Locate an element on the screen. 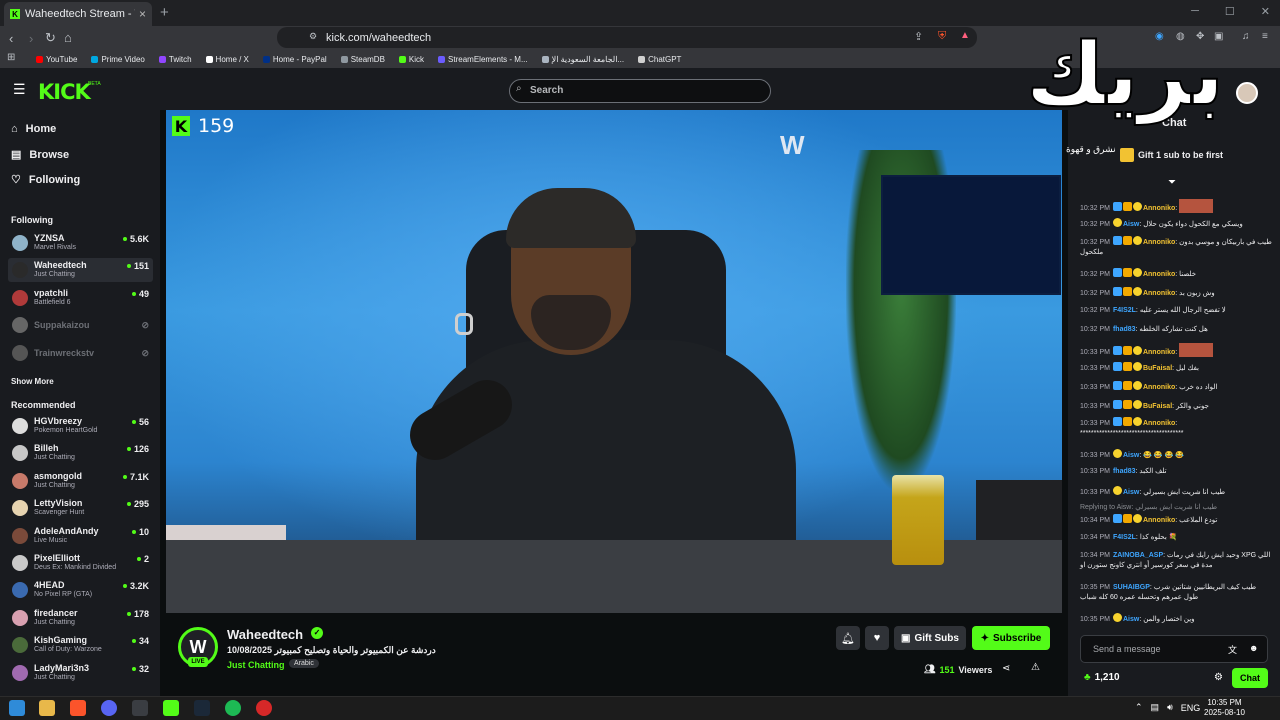 This screenshot has height=720, width=1280. bookmark-item: SteamDB is located at coordinates (362, 59).